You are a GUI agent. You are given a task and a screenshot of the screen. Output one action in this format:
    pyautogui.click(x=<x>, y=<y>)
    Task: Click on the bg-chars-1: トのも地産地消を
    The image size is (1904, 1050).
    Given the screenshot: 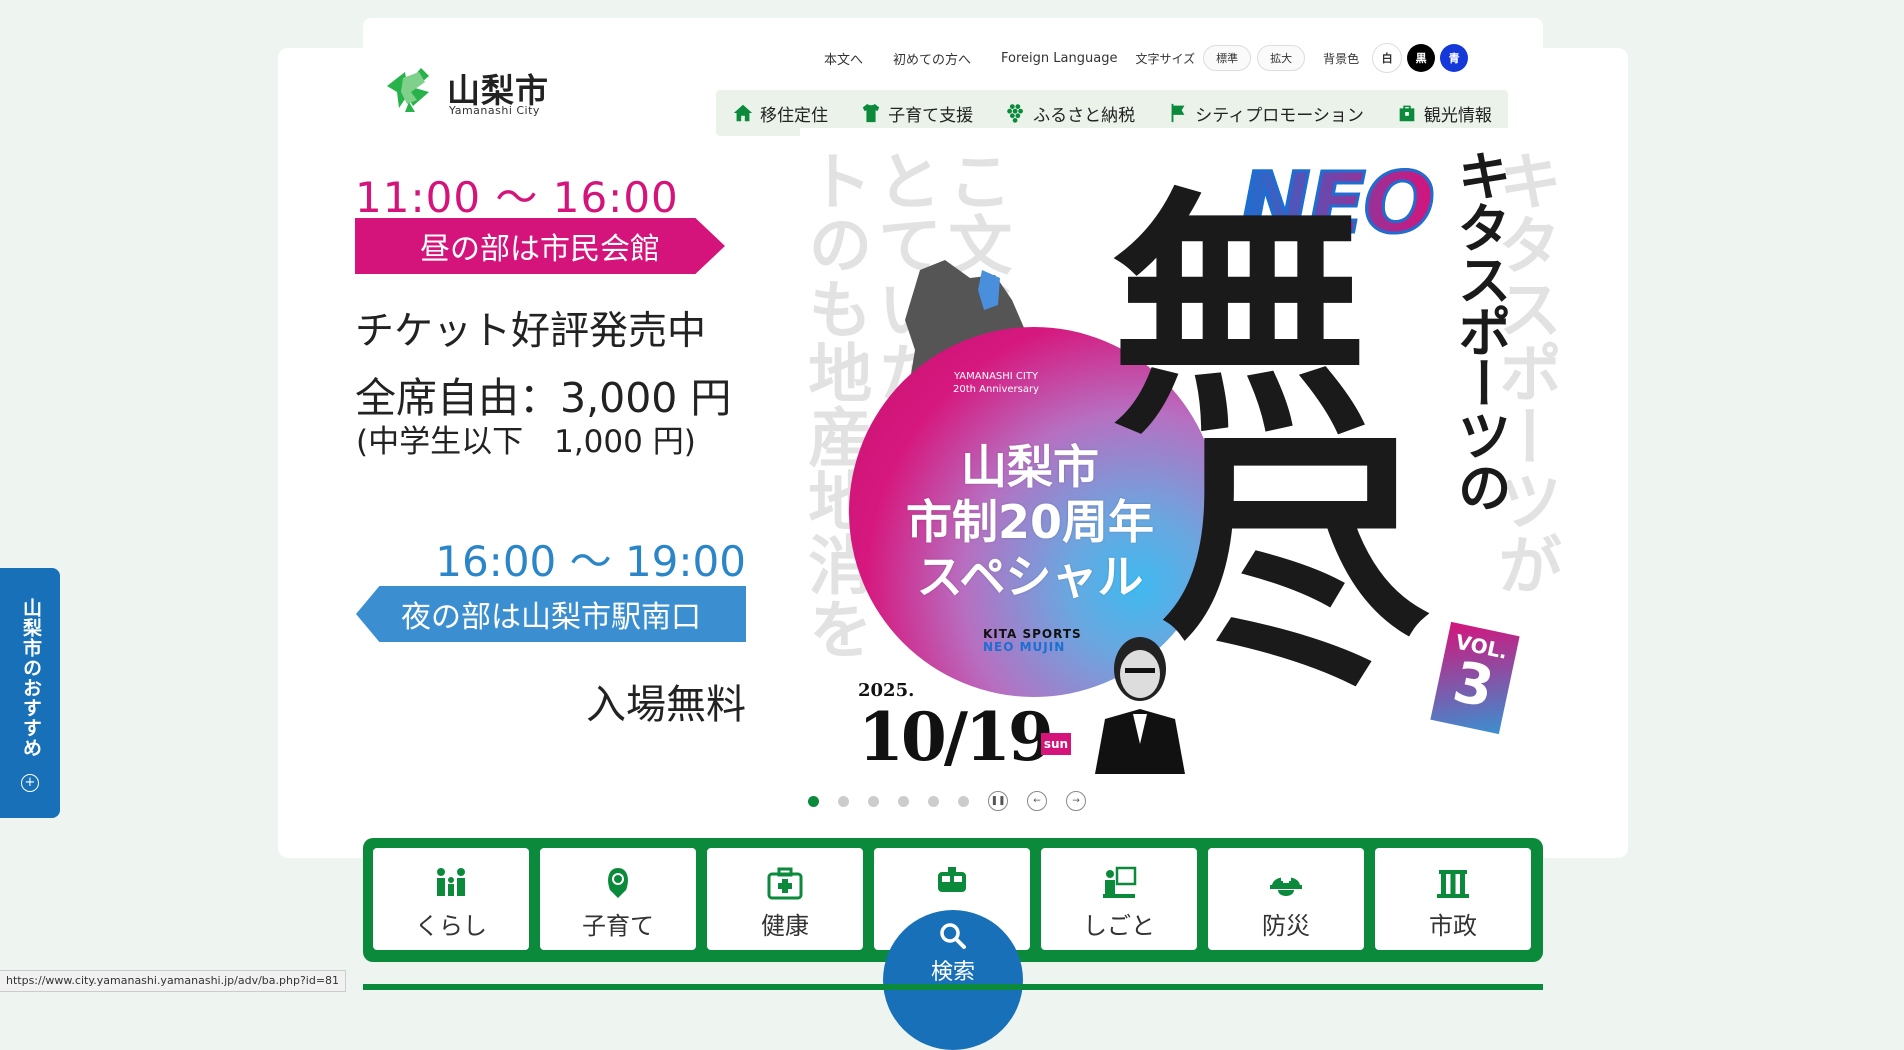 What is the action you would take?
    pyautogui.click(x=836, y=404)
    